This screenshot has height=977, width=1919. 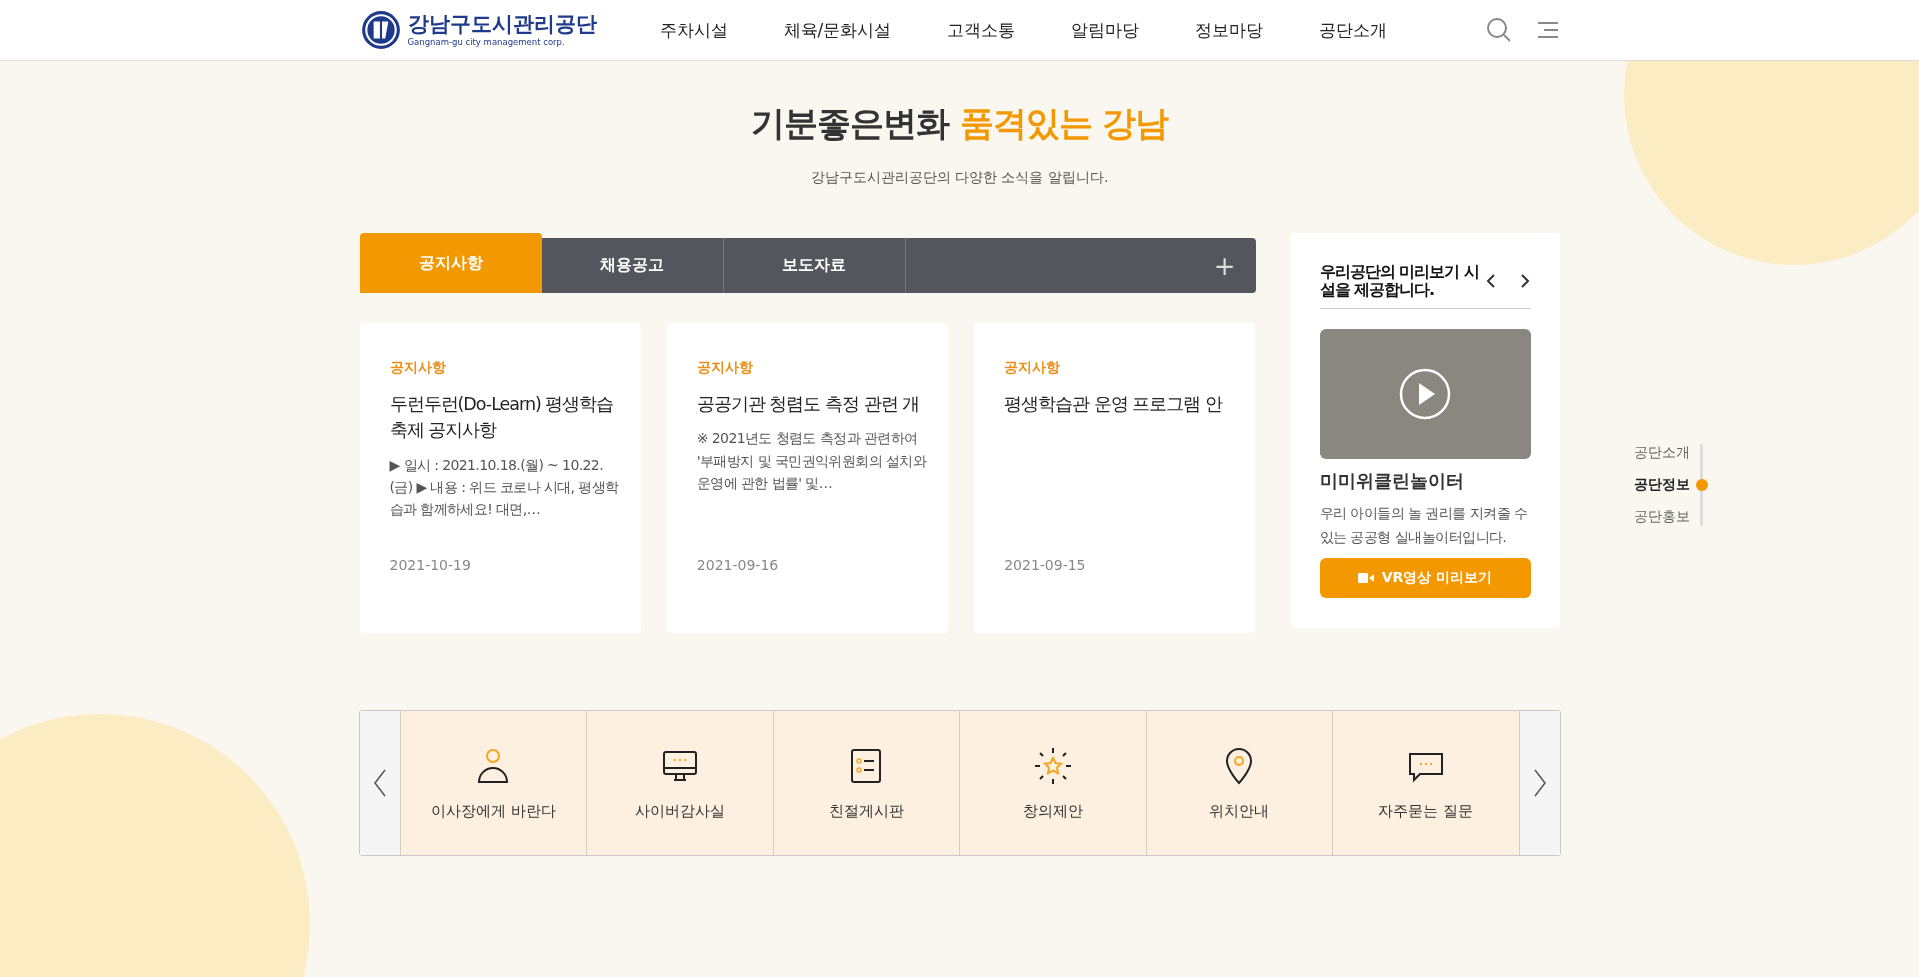 I want to click on notice-card: 공지사항 평생학습관 운영 프로그램 안 2021-09-15, so click(x=1115, y=478).